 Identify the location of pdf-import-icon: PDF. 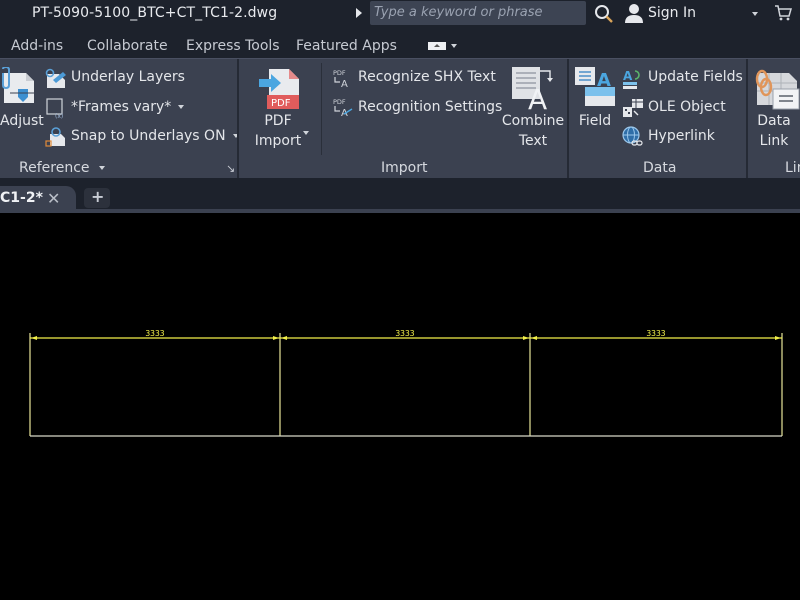
(279, 89).